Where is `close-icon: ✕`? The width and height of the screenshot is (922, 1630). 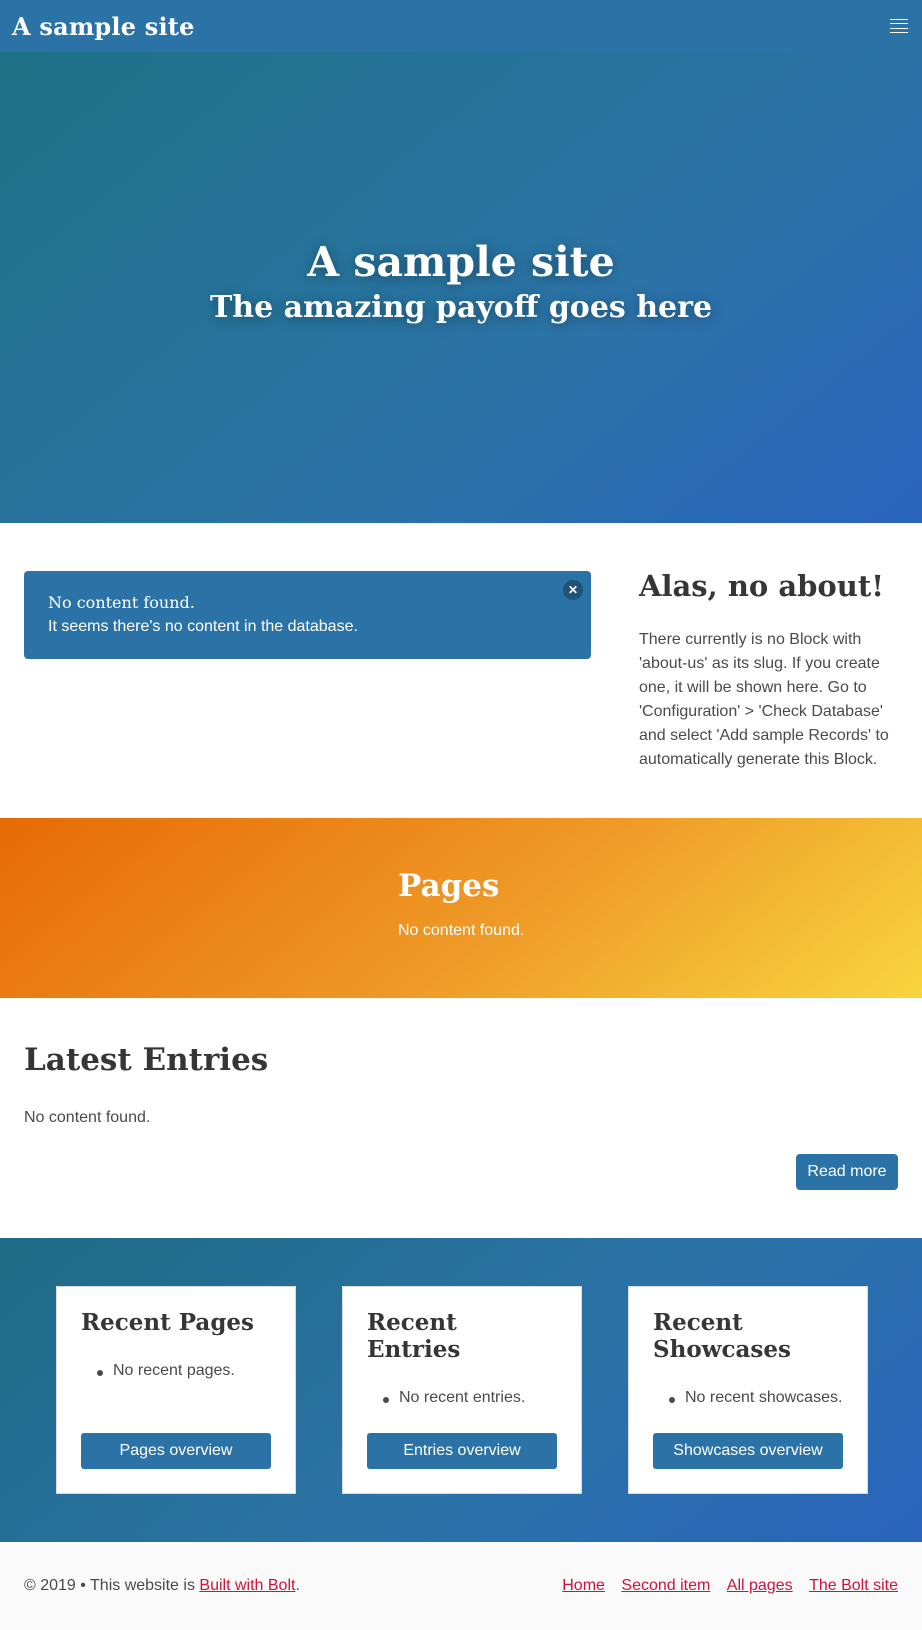 close-icon: ✕ is located at coordinates (573, 590).